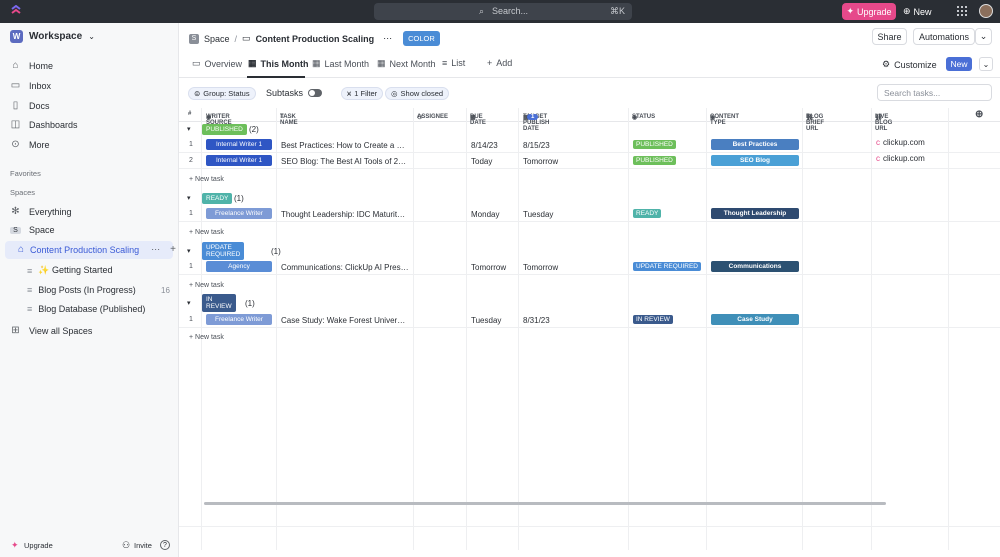 This screenshot has width=1000, height=557. What do you see at coordinates (755, 213) in the screenshot?
I see `content-type-chip: Thought Leadership` at bounding box center [755, 213].